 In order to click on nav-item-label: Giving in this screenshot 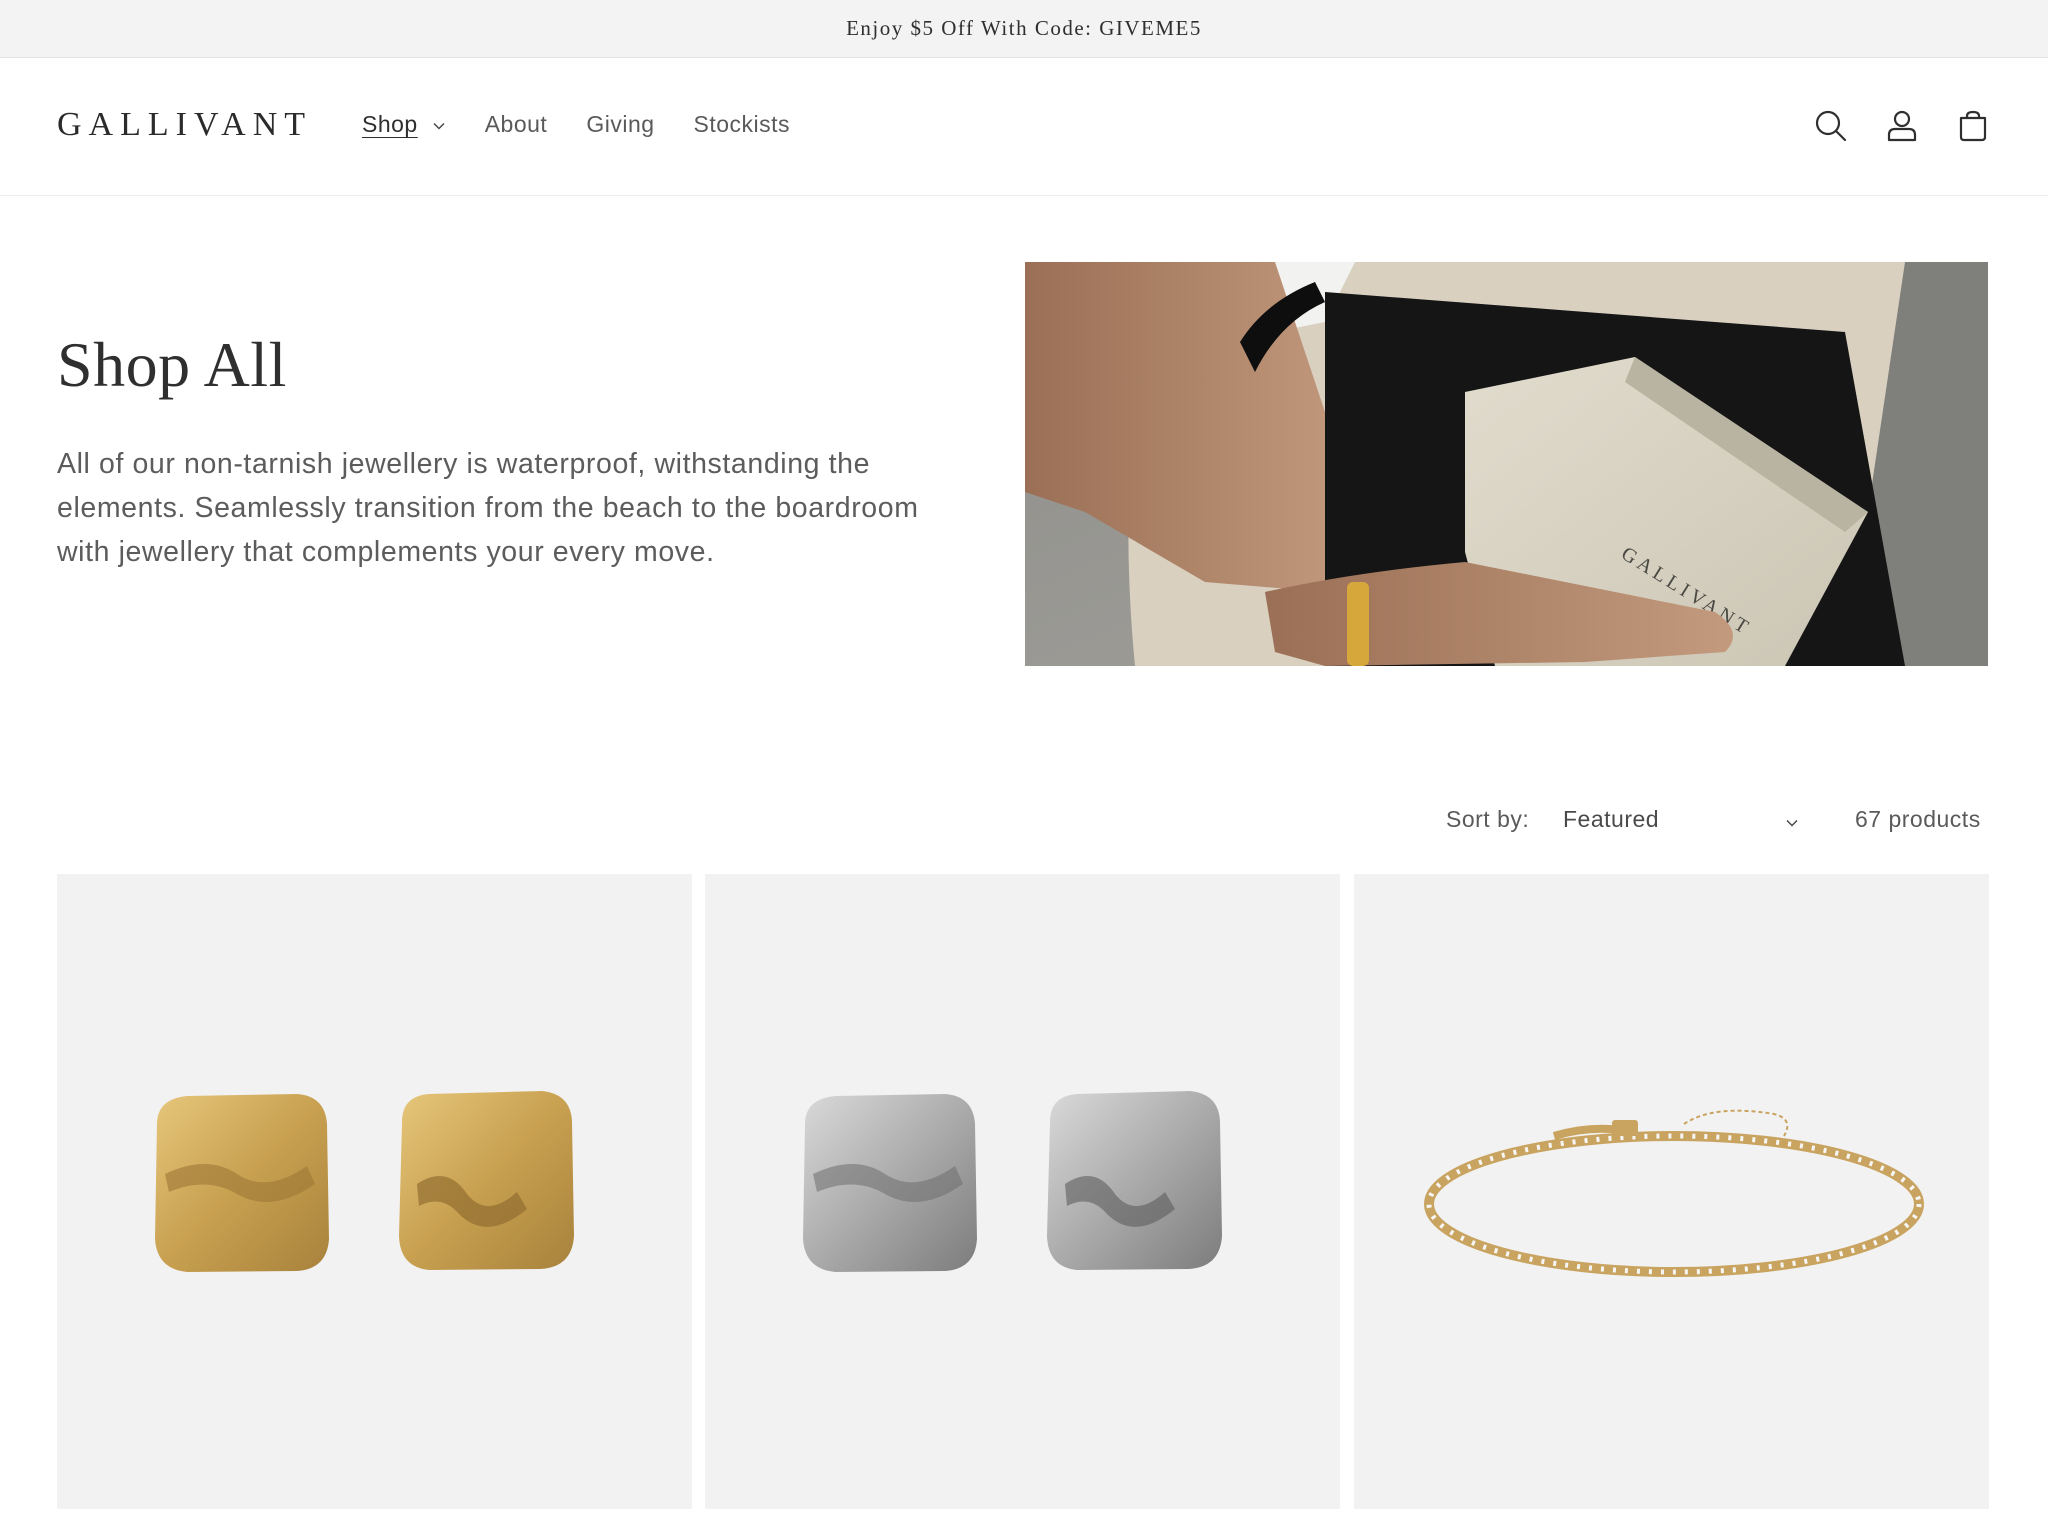, I will do `click(620, 124)`.